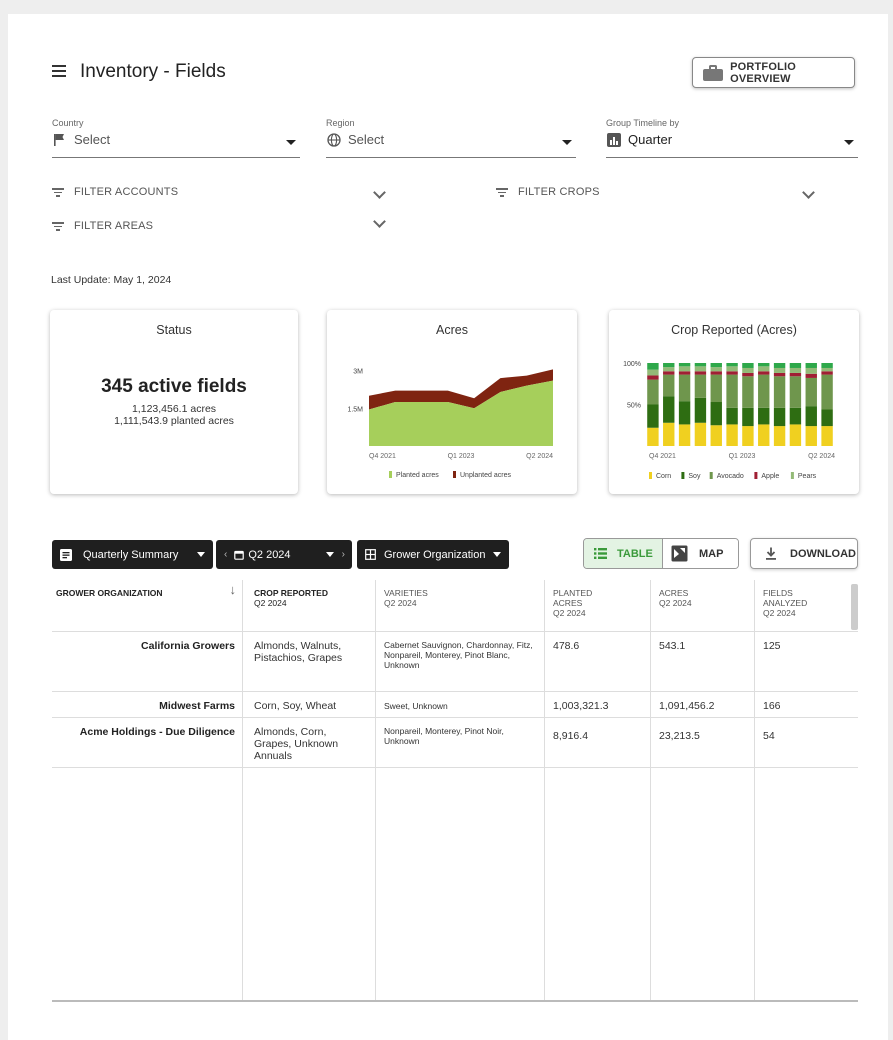 Image resolution: width=893 pixels, height=1040 pixels. I want to click on period-select: ‹ Q2 2024 ›, so click(284, 554).